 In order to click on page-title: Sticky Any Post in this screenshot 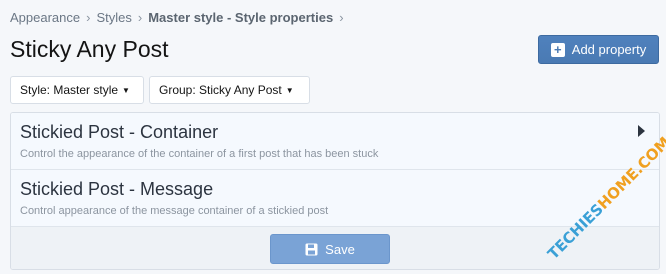, I will do `click(89, 49)`.